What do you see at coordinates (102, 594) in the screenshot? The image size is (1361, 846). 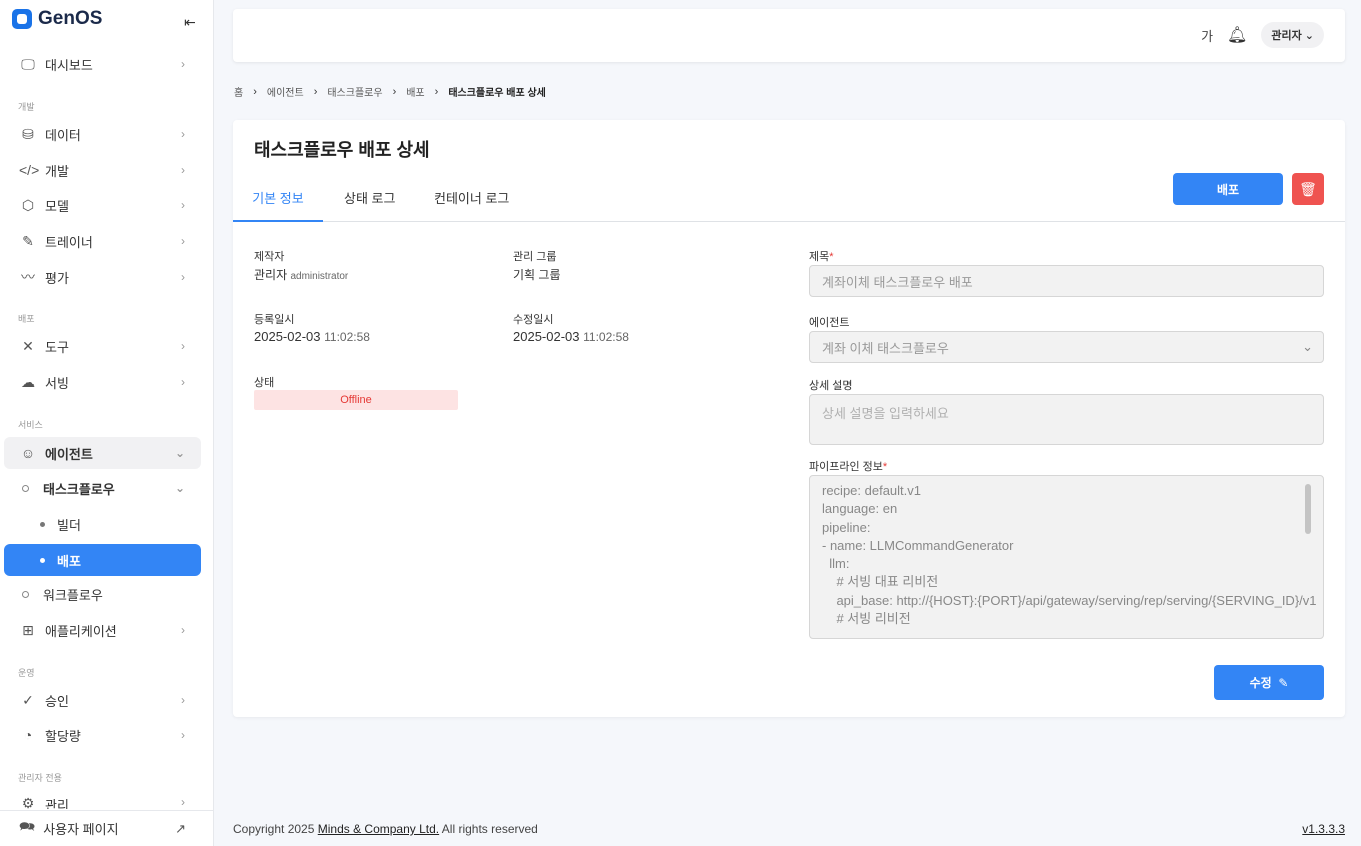 I see `sidebar-item-workflow: 워크플로우` at bounding box center [102, 594].